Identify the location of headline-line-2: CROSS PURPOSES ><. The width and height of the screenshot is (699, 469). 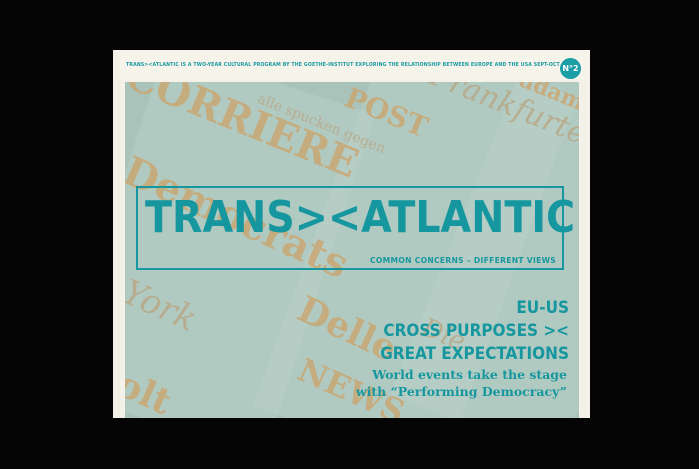
(476, 331).